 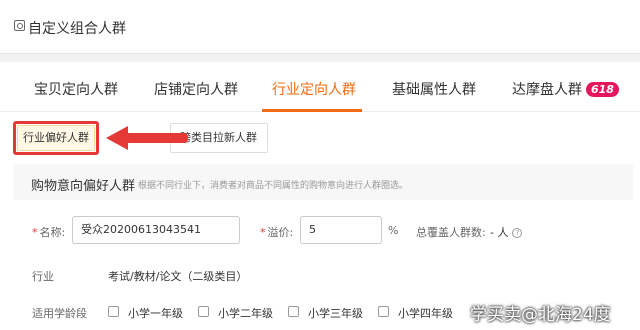 What do you see at coordinates (273, 186) in the screenshot?
I see `section-description: 根据不同行业下，消费者对商品不同属性的购物意向进行人群圈选。` at bounding box center [273, 186].